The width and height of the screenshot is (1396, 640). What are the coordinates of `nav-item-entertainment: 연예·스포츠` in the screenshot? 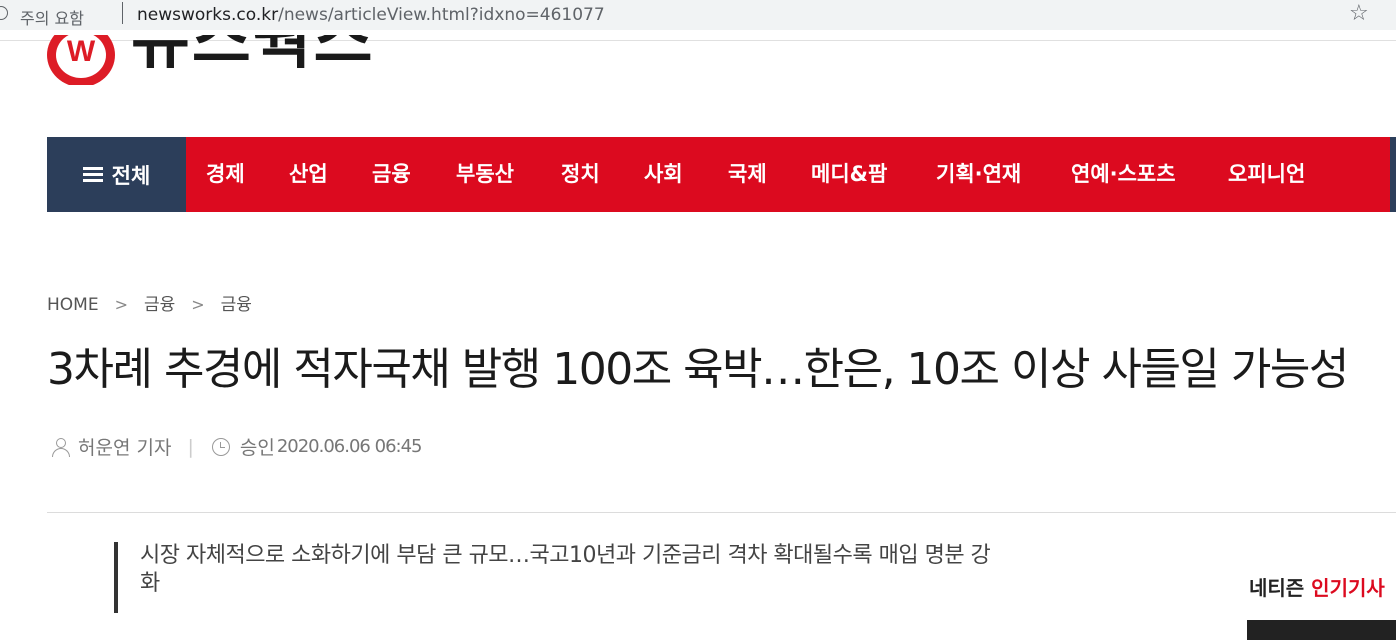 It's located at (1123, 174).